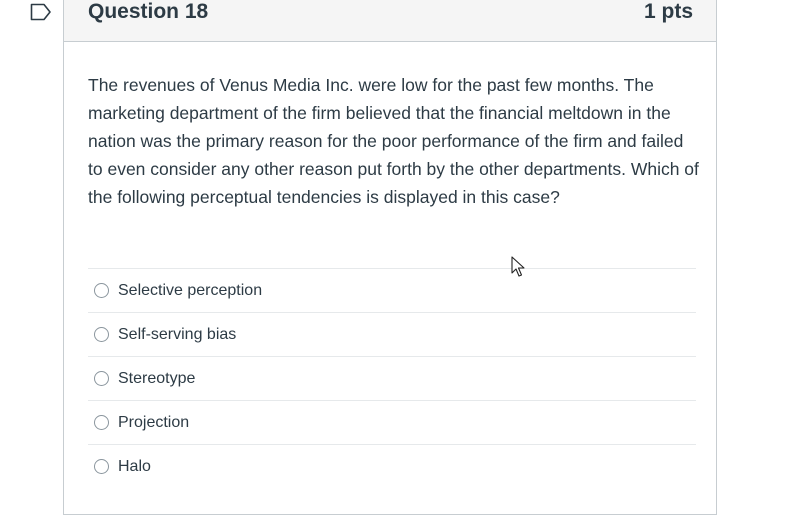  Describe the element at coordinates (392, 466) in the screenshot. I see `answer-option-halo: Halo` at that location.